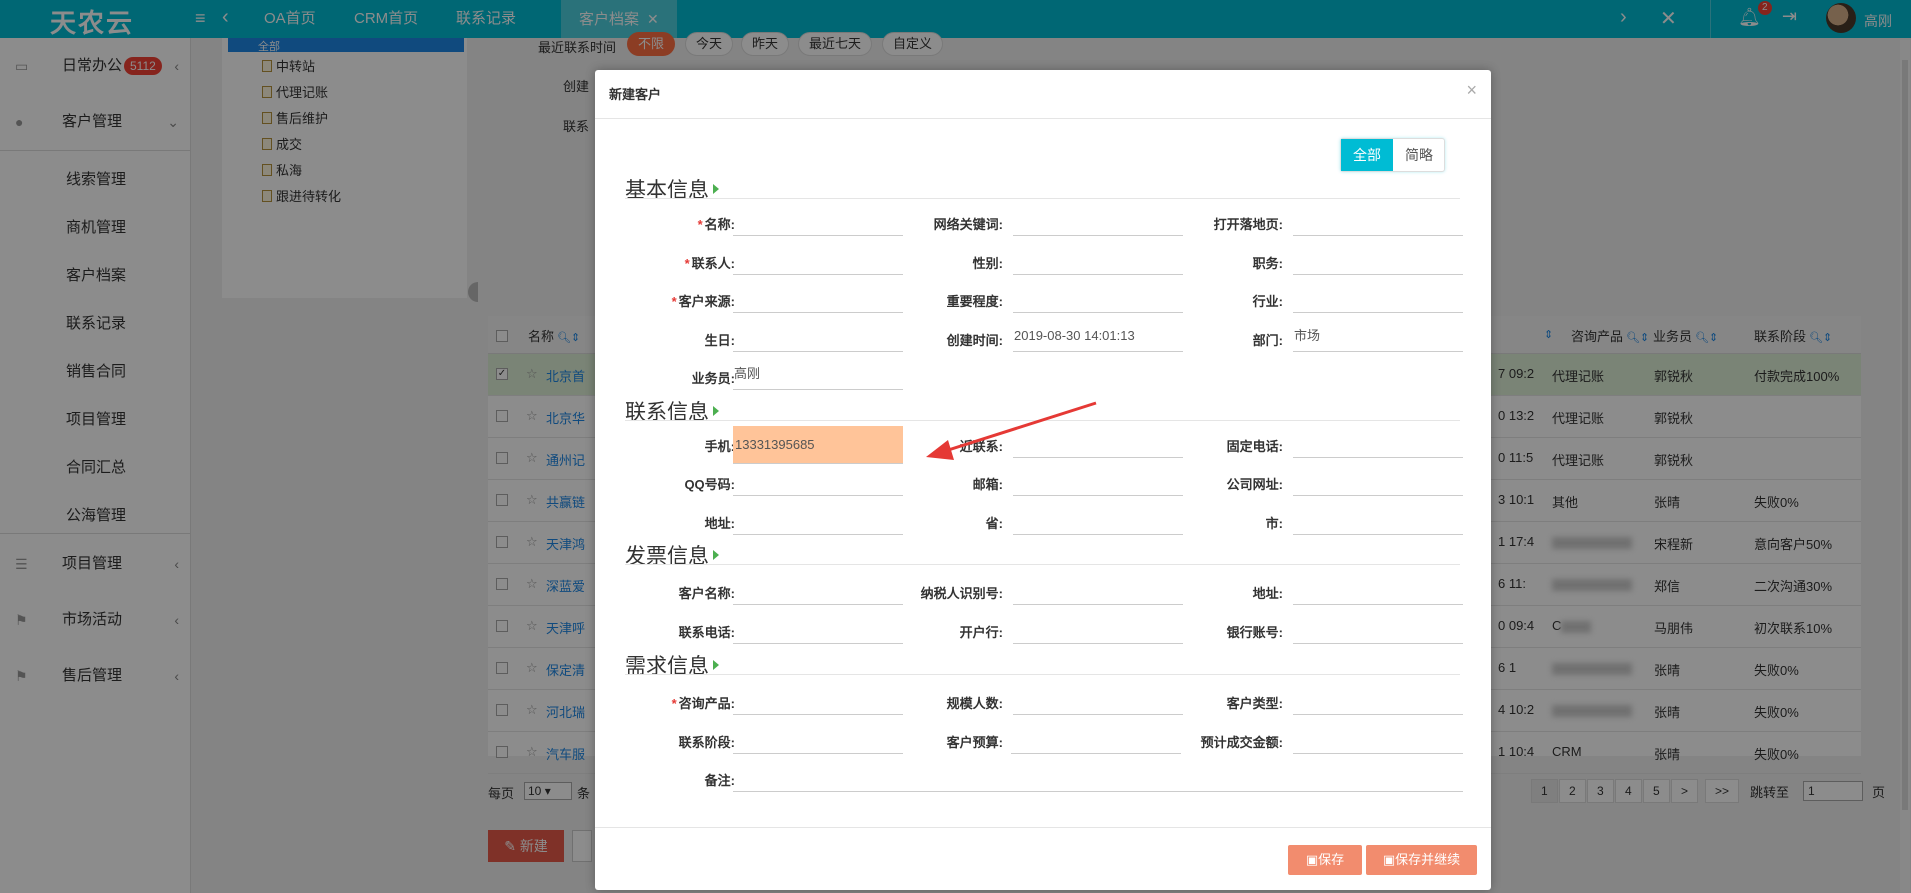 The height and width of the screenshot is (893, 1911). I want to click on label-salesman: 业务员:, so click(713, 378).